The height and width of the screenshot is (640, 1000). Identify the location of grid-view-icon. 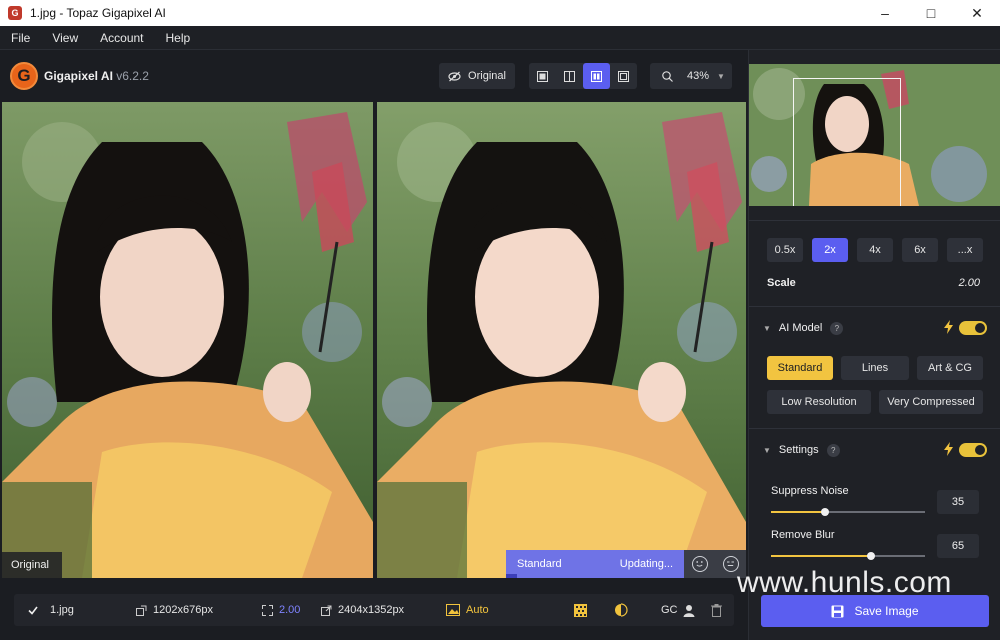
(623, 76).